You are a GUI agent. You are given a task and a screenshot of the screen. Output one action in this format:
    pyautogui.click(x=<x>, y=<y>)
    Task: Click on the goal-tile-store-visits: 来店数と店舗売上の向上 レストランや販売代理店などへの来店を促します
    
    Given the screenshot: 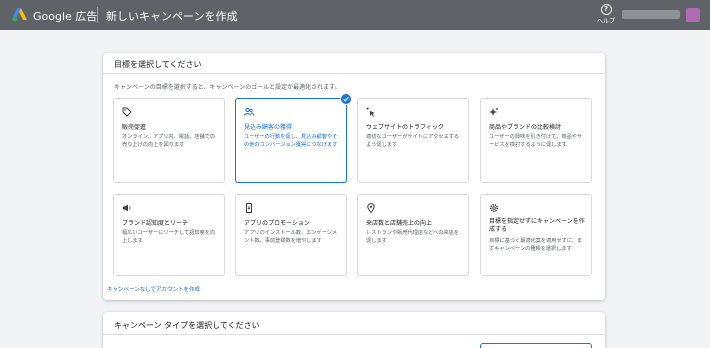 What is the action you would take?
    pyautogui.click(x=413, y=235)
    